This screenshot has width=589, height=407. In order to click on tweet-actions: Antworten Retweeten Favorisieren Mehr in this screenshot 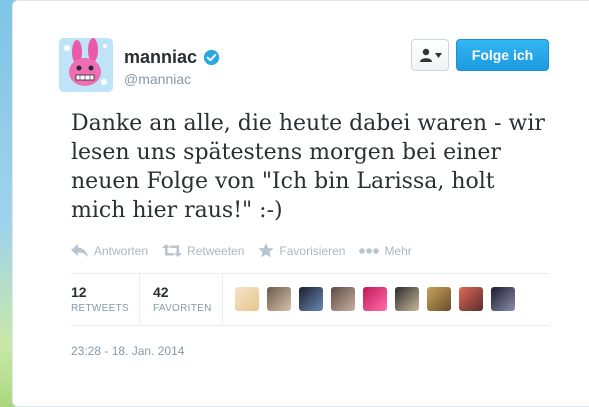, I will do `click(241, 250)`.